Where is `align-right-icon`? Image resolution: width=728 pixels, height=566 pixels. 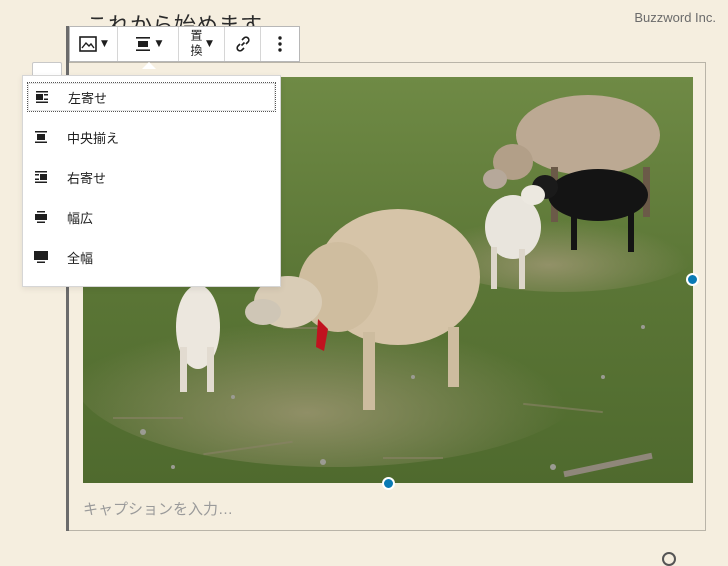
align-right-icon is located at coordinates (41, 177).